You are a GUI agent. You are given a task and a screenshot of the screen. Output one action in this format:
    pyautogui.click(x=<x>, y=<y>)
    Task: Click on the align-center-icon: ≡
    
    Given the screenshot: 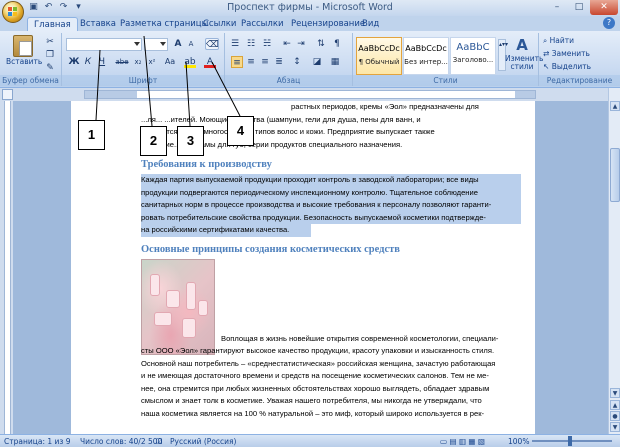 What is the action you would take?
    pyautogui.click(x=251, y=62)
    